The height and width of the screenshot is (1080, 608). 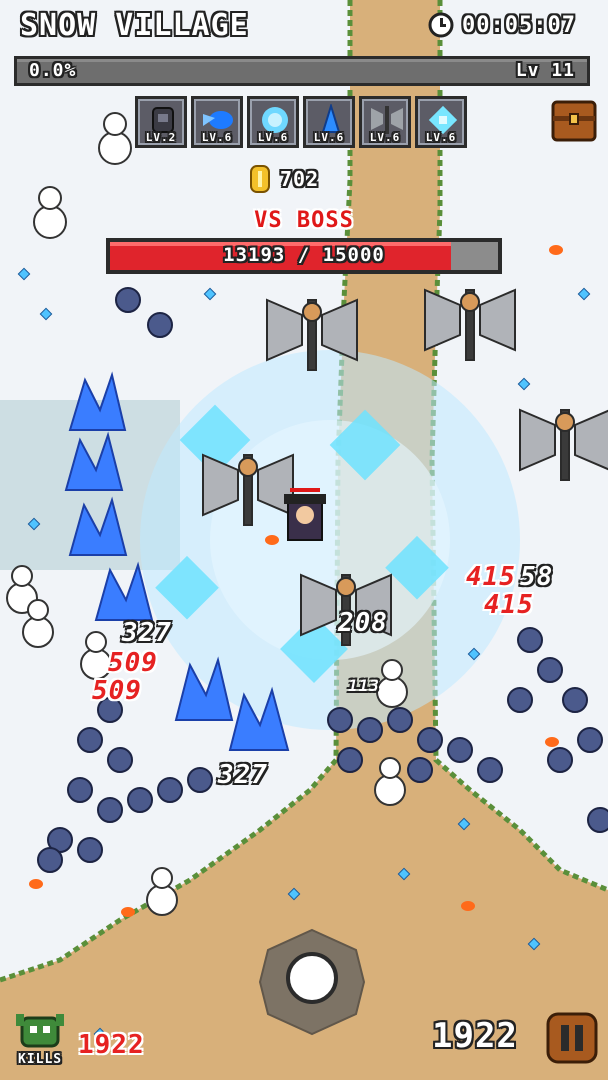 What do you see at coordinates (40, 1031) in the screenshot?
I see `enemy-skull-icon` at bounding box center [40, 1031].